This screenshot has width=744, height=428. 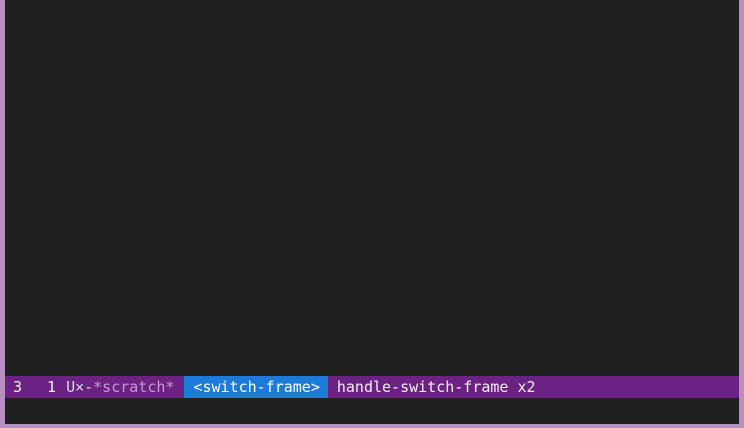 What do you see at coordinates (52, 387) in the screenshot?
I see `column-number: 1` at bounding box center [52, 387].